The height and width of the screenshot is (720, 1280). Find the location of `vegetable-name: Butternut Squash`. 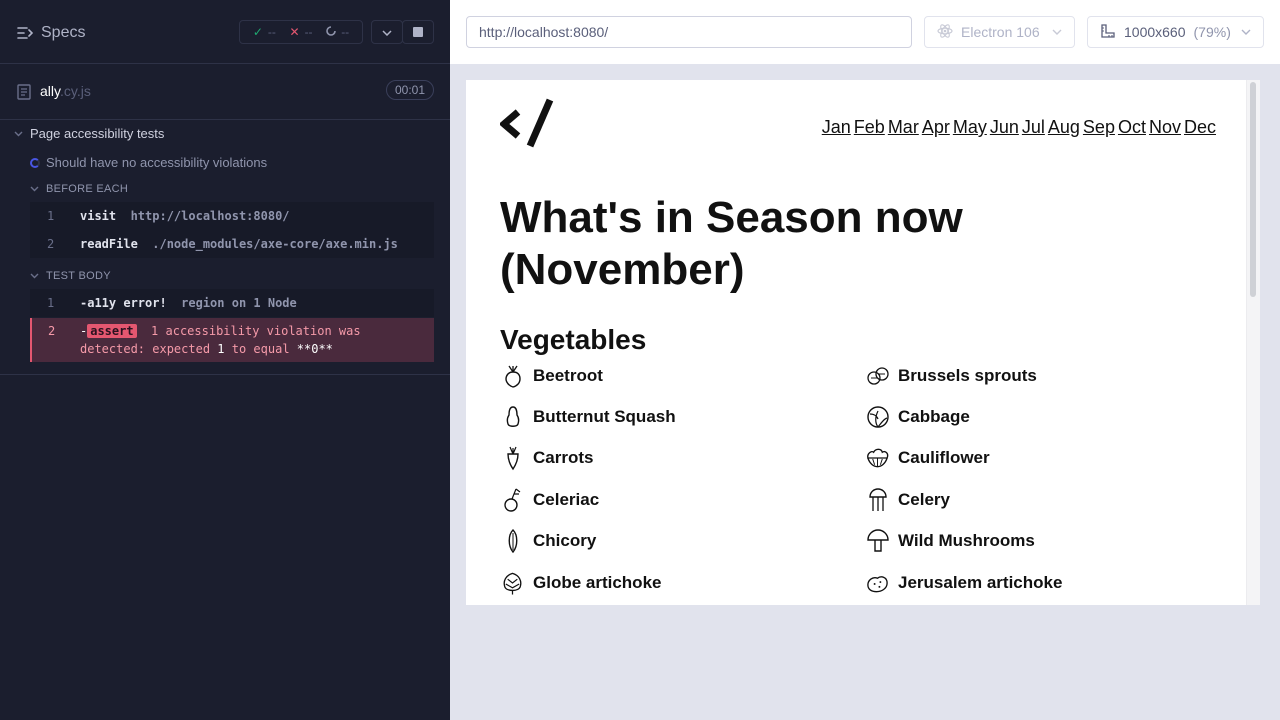

vegetable-name: Butternut Squash is located at coordinates (604, 416).